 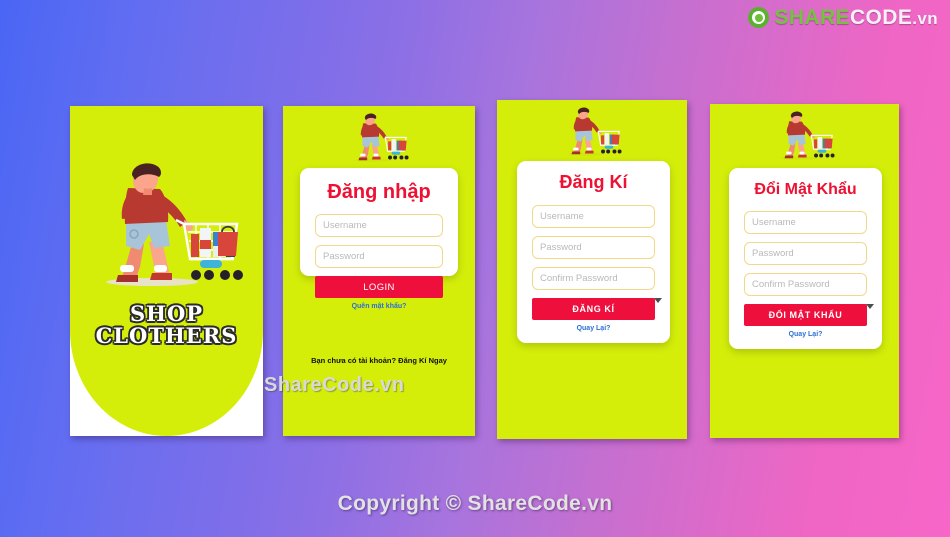 What do you see at coordinates (805, 253) in the screenshot?
I see `change-password-password-input` at bounding box center [805, 253].